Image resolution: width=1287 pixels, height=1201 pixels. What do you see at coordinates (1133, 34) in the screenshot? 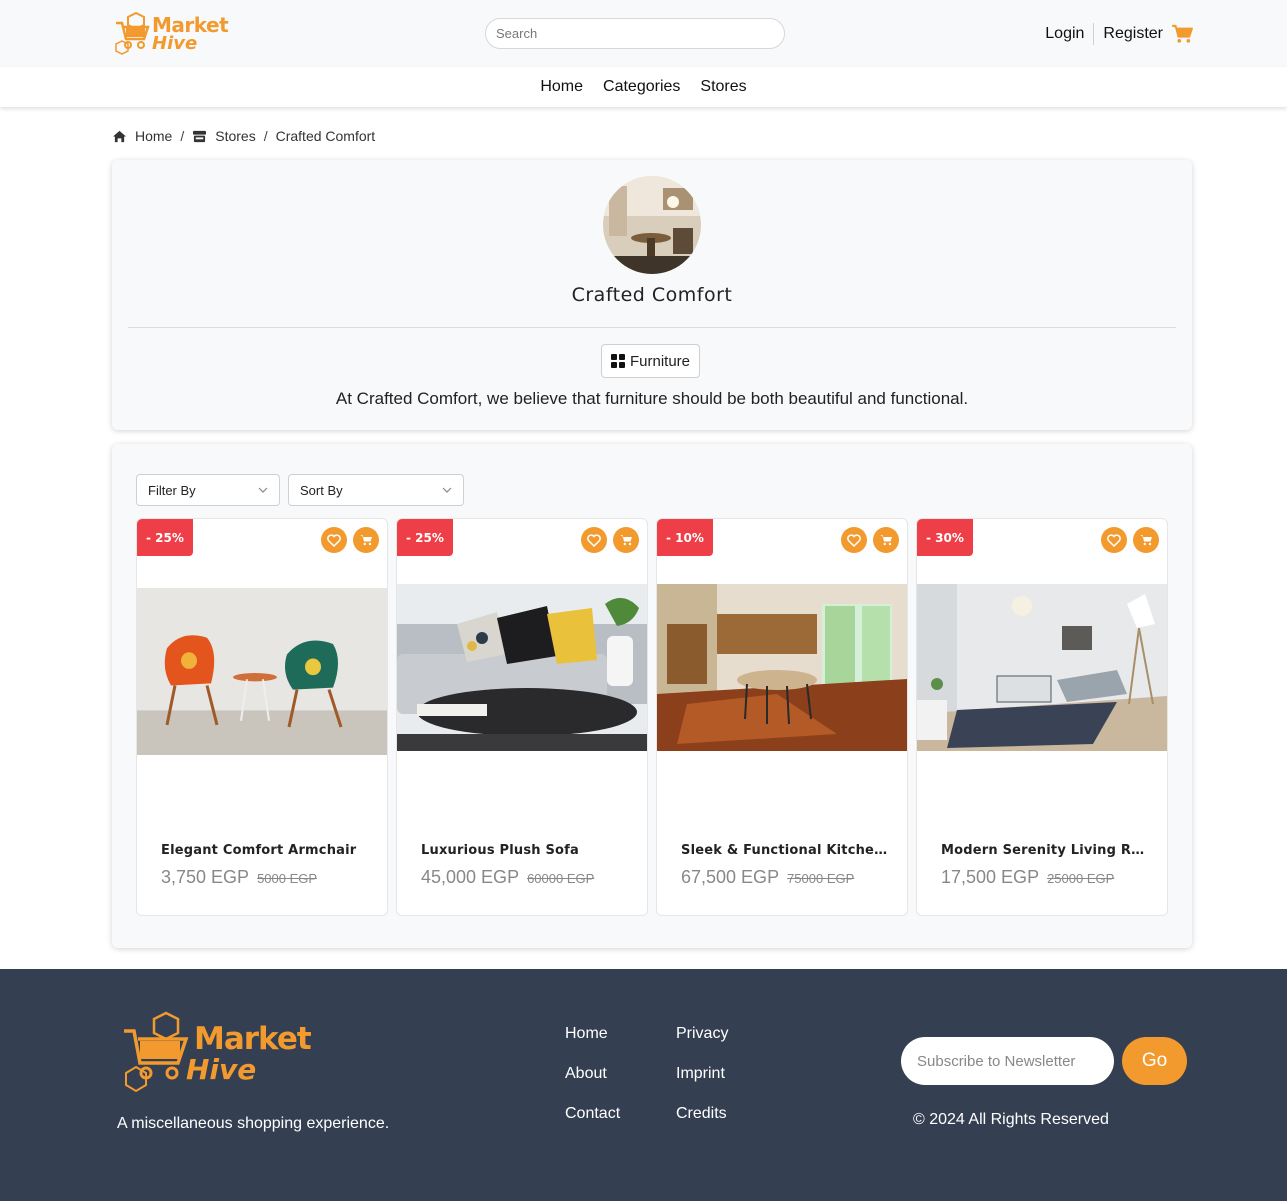
I see `register-link: Register` at bounding box center [1133, 34].